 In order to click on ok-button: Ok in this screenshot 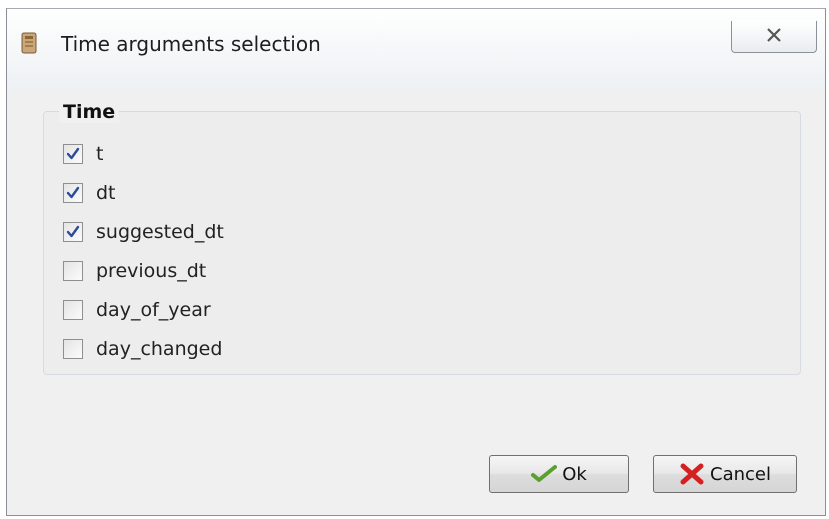, I will do `click(559, 474)`.